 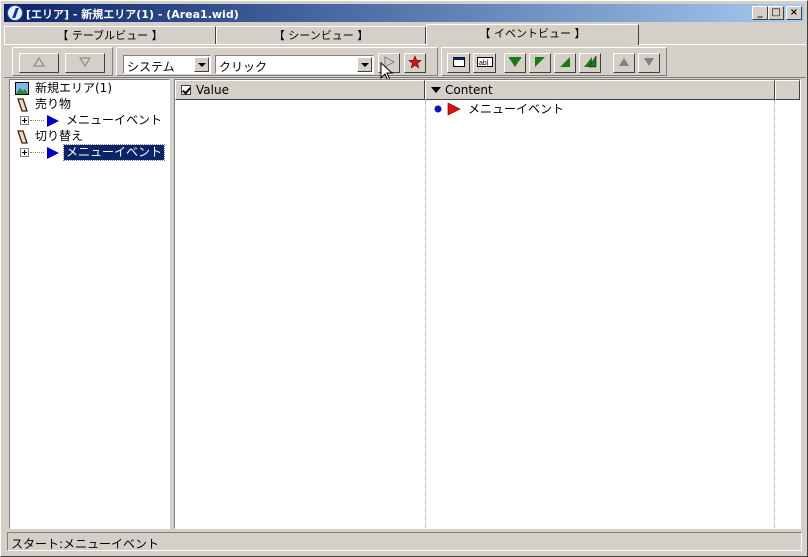 I want to click on toolbar: システム クリック ab|, so click(x=405, y=63).